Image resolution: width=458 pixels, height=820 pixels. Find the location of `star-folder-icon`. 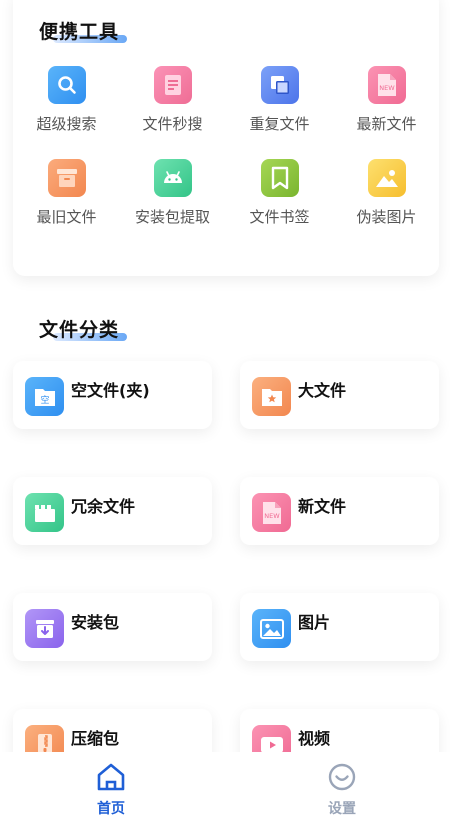

star-folder-icon is located at coordinates (271, 396).